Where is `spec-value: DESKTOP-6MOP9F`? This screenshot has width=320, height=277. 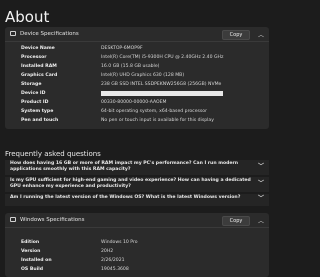 spec-value: DESKTOP-6MOP9F is located at coordinates (122, 48).